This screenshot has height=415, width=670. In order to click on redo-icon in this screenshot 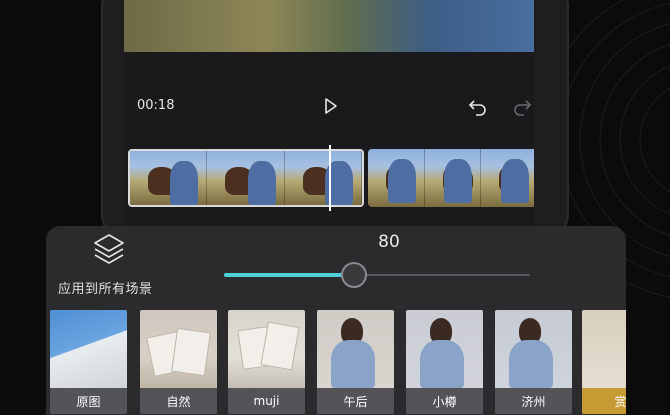, I will do `click(523, 106)`.